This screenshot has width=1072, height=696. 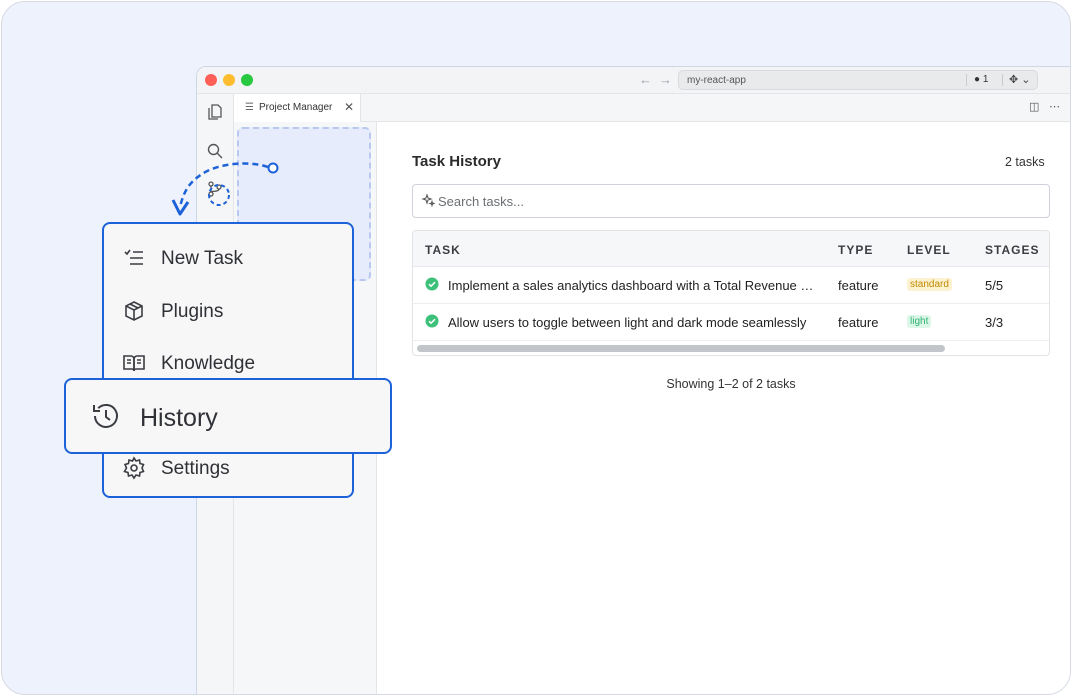 I want to click on forward-arrow-icon: →, so click(x=665, y=79).